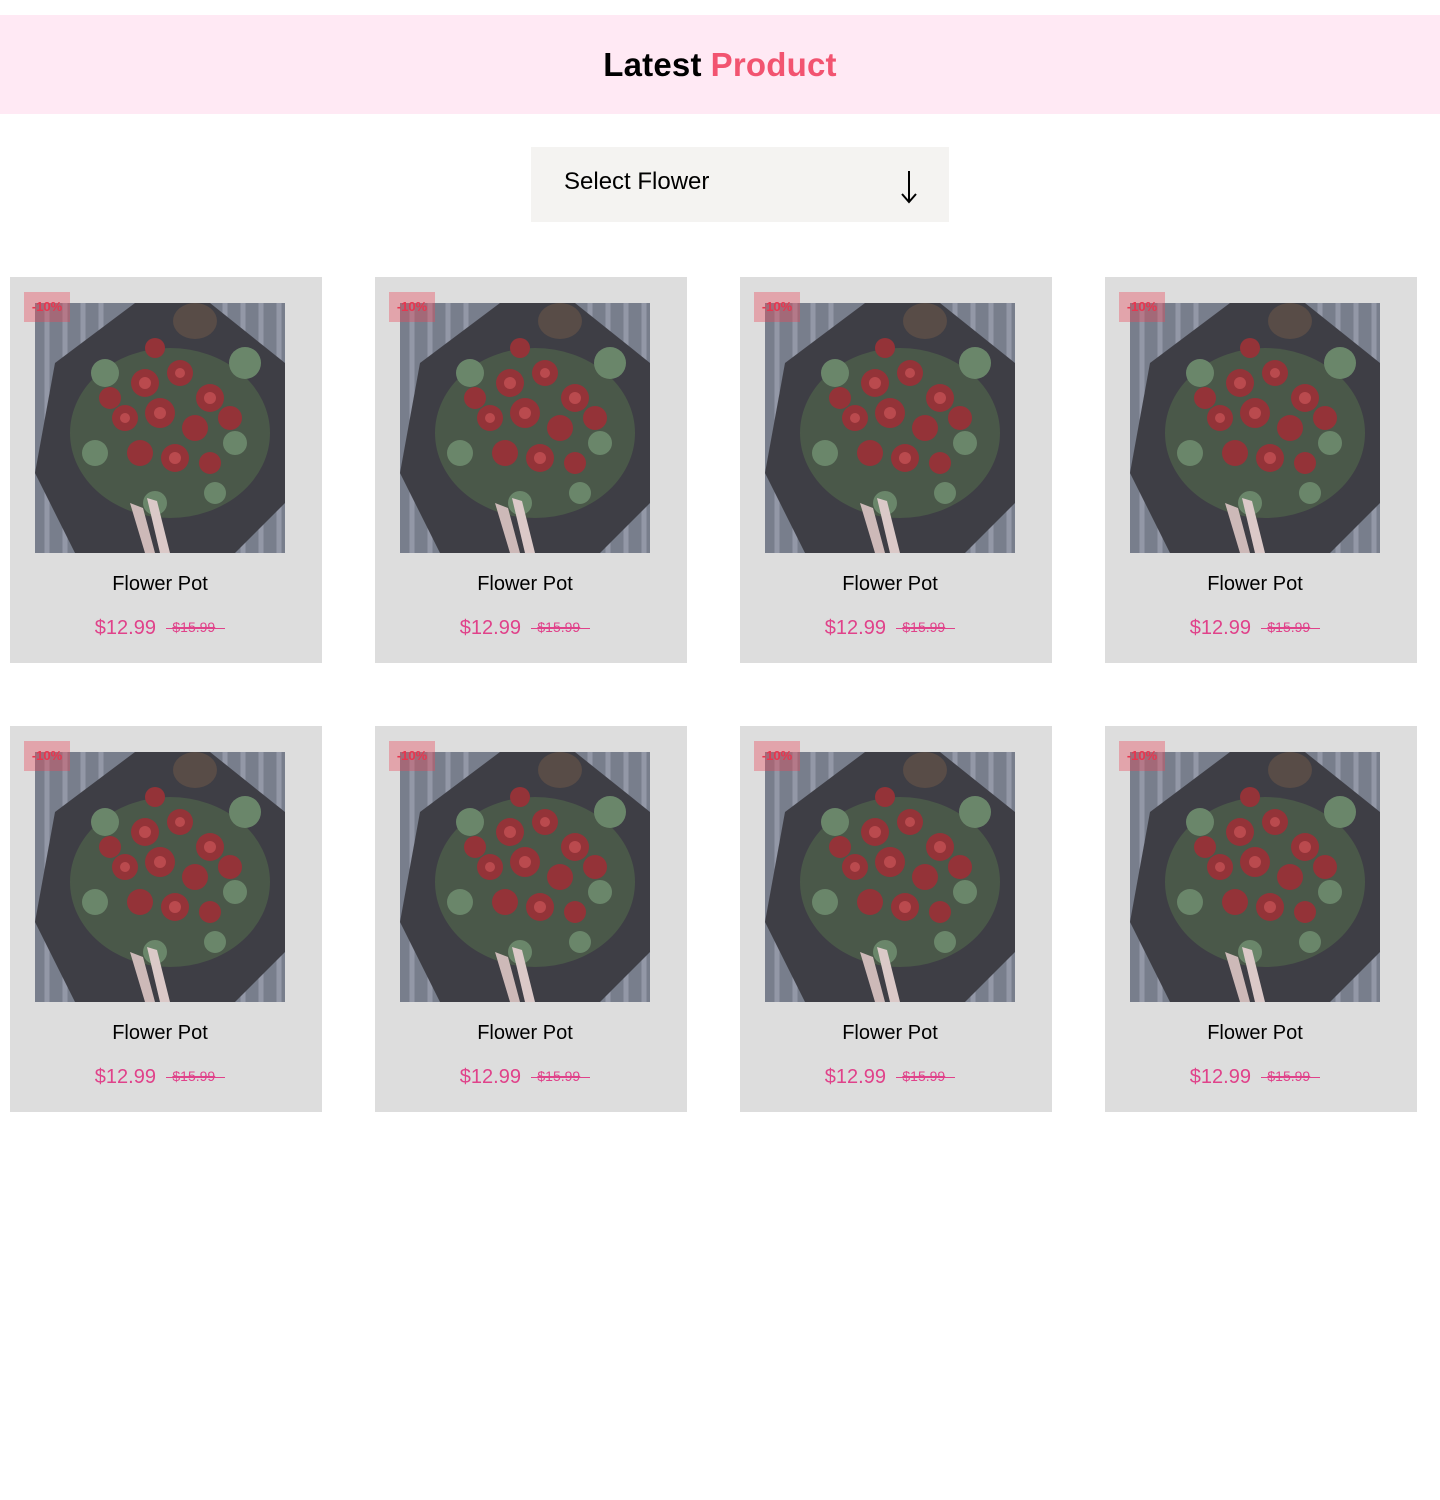 The width and height of the screenshot is (1440, 1500). I want to click on flower-select: Select Flower, so click(740, 184).